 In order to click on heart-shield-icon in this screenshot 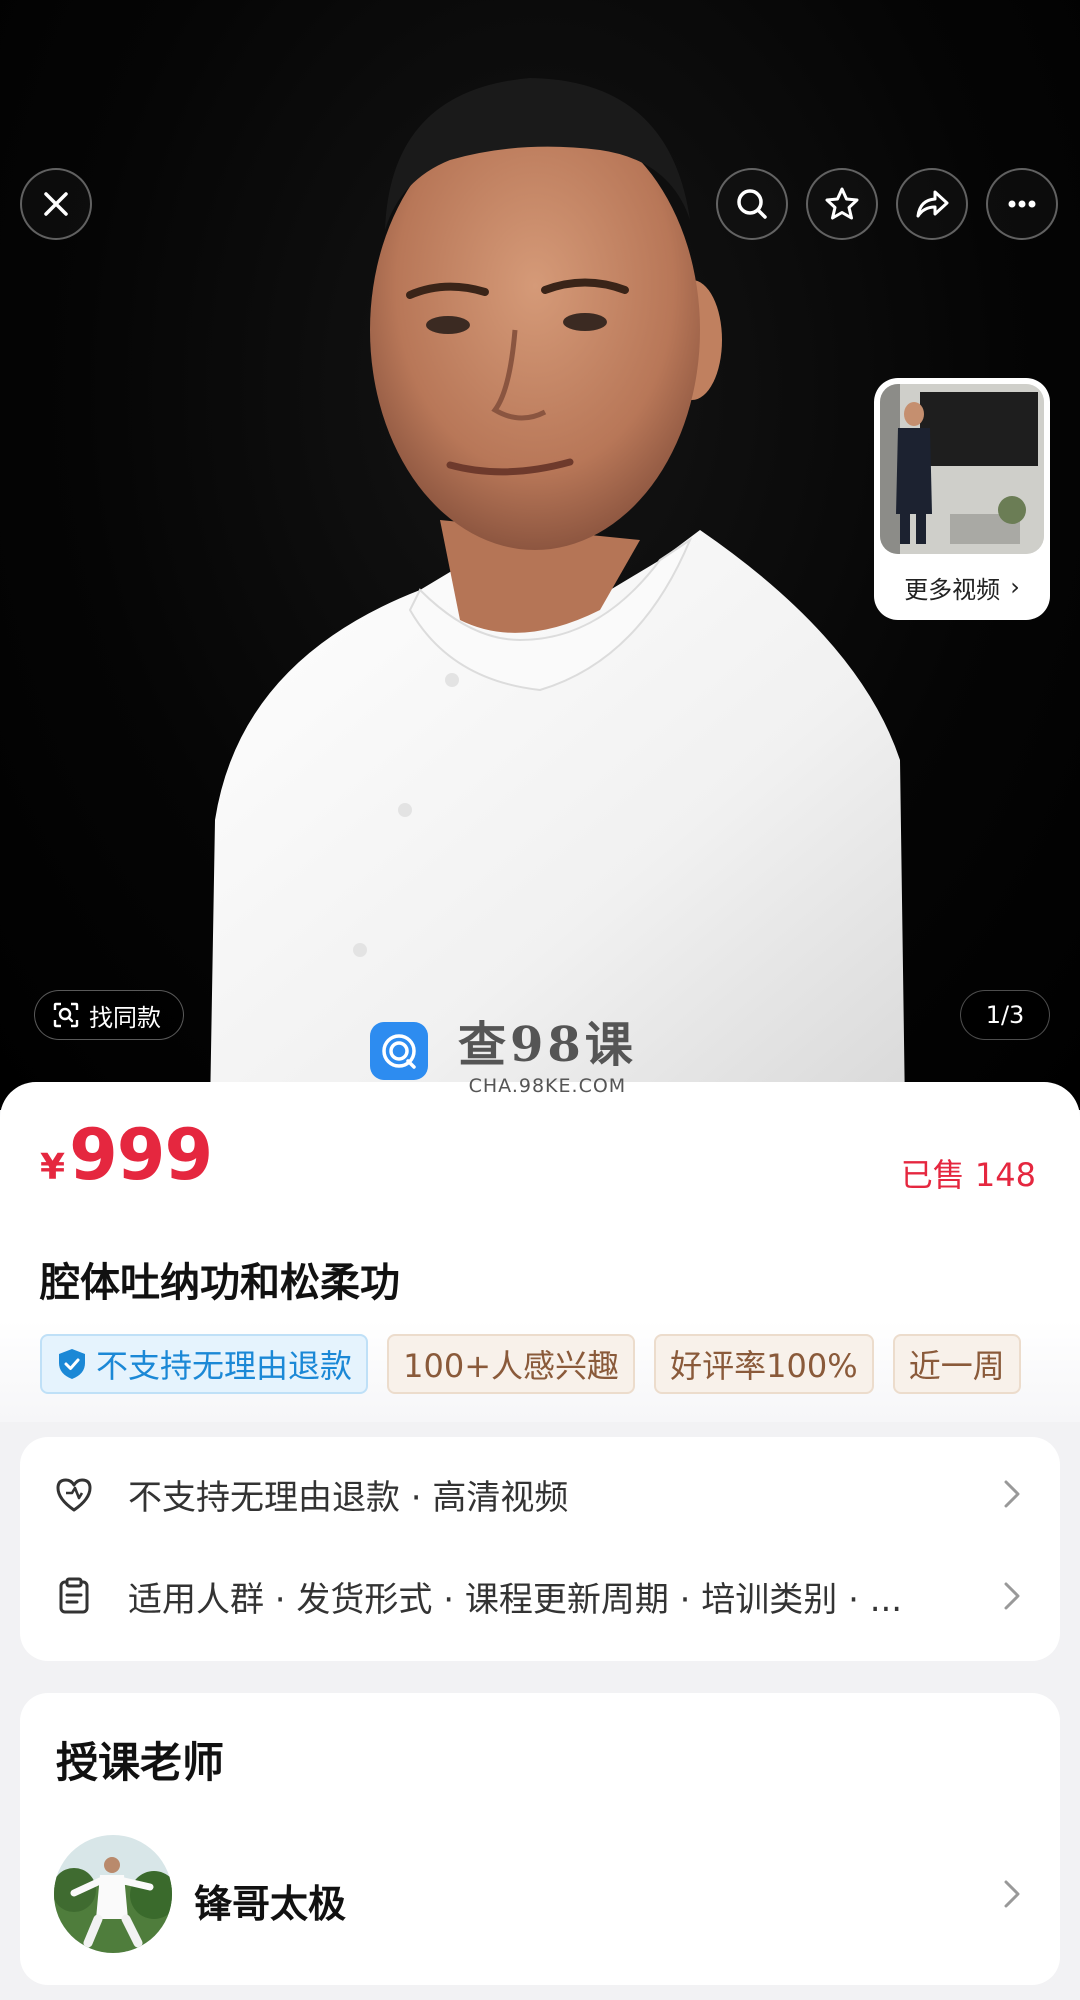, I will do `click(74, 1495)`.